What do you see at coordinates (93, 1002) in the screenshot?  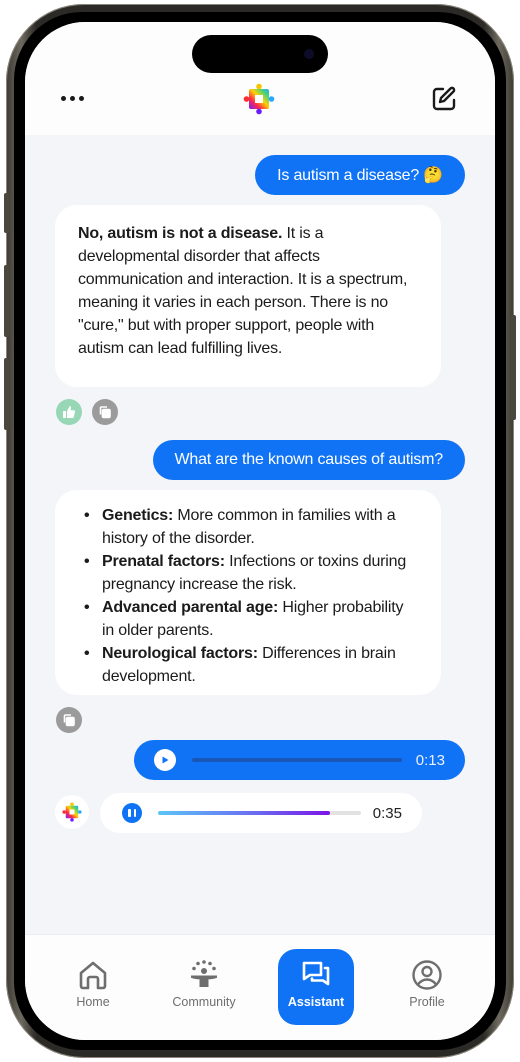 I see `nav-label: Home` at bounding box center [93, 1002].